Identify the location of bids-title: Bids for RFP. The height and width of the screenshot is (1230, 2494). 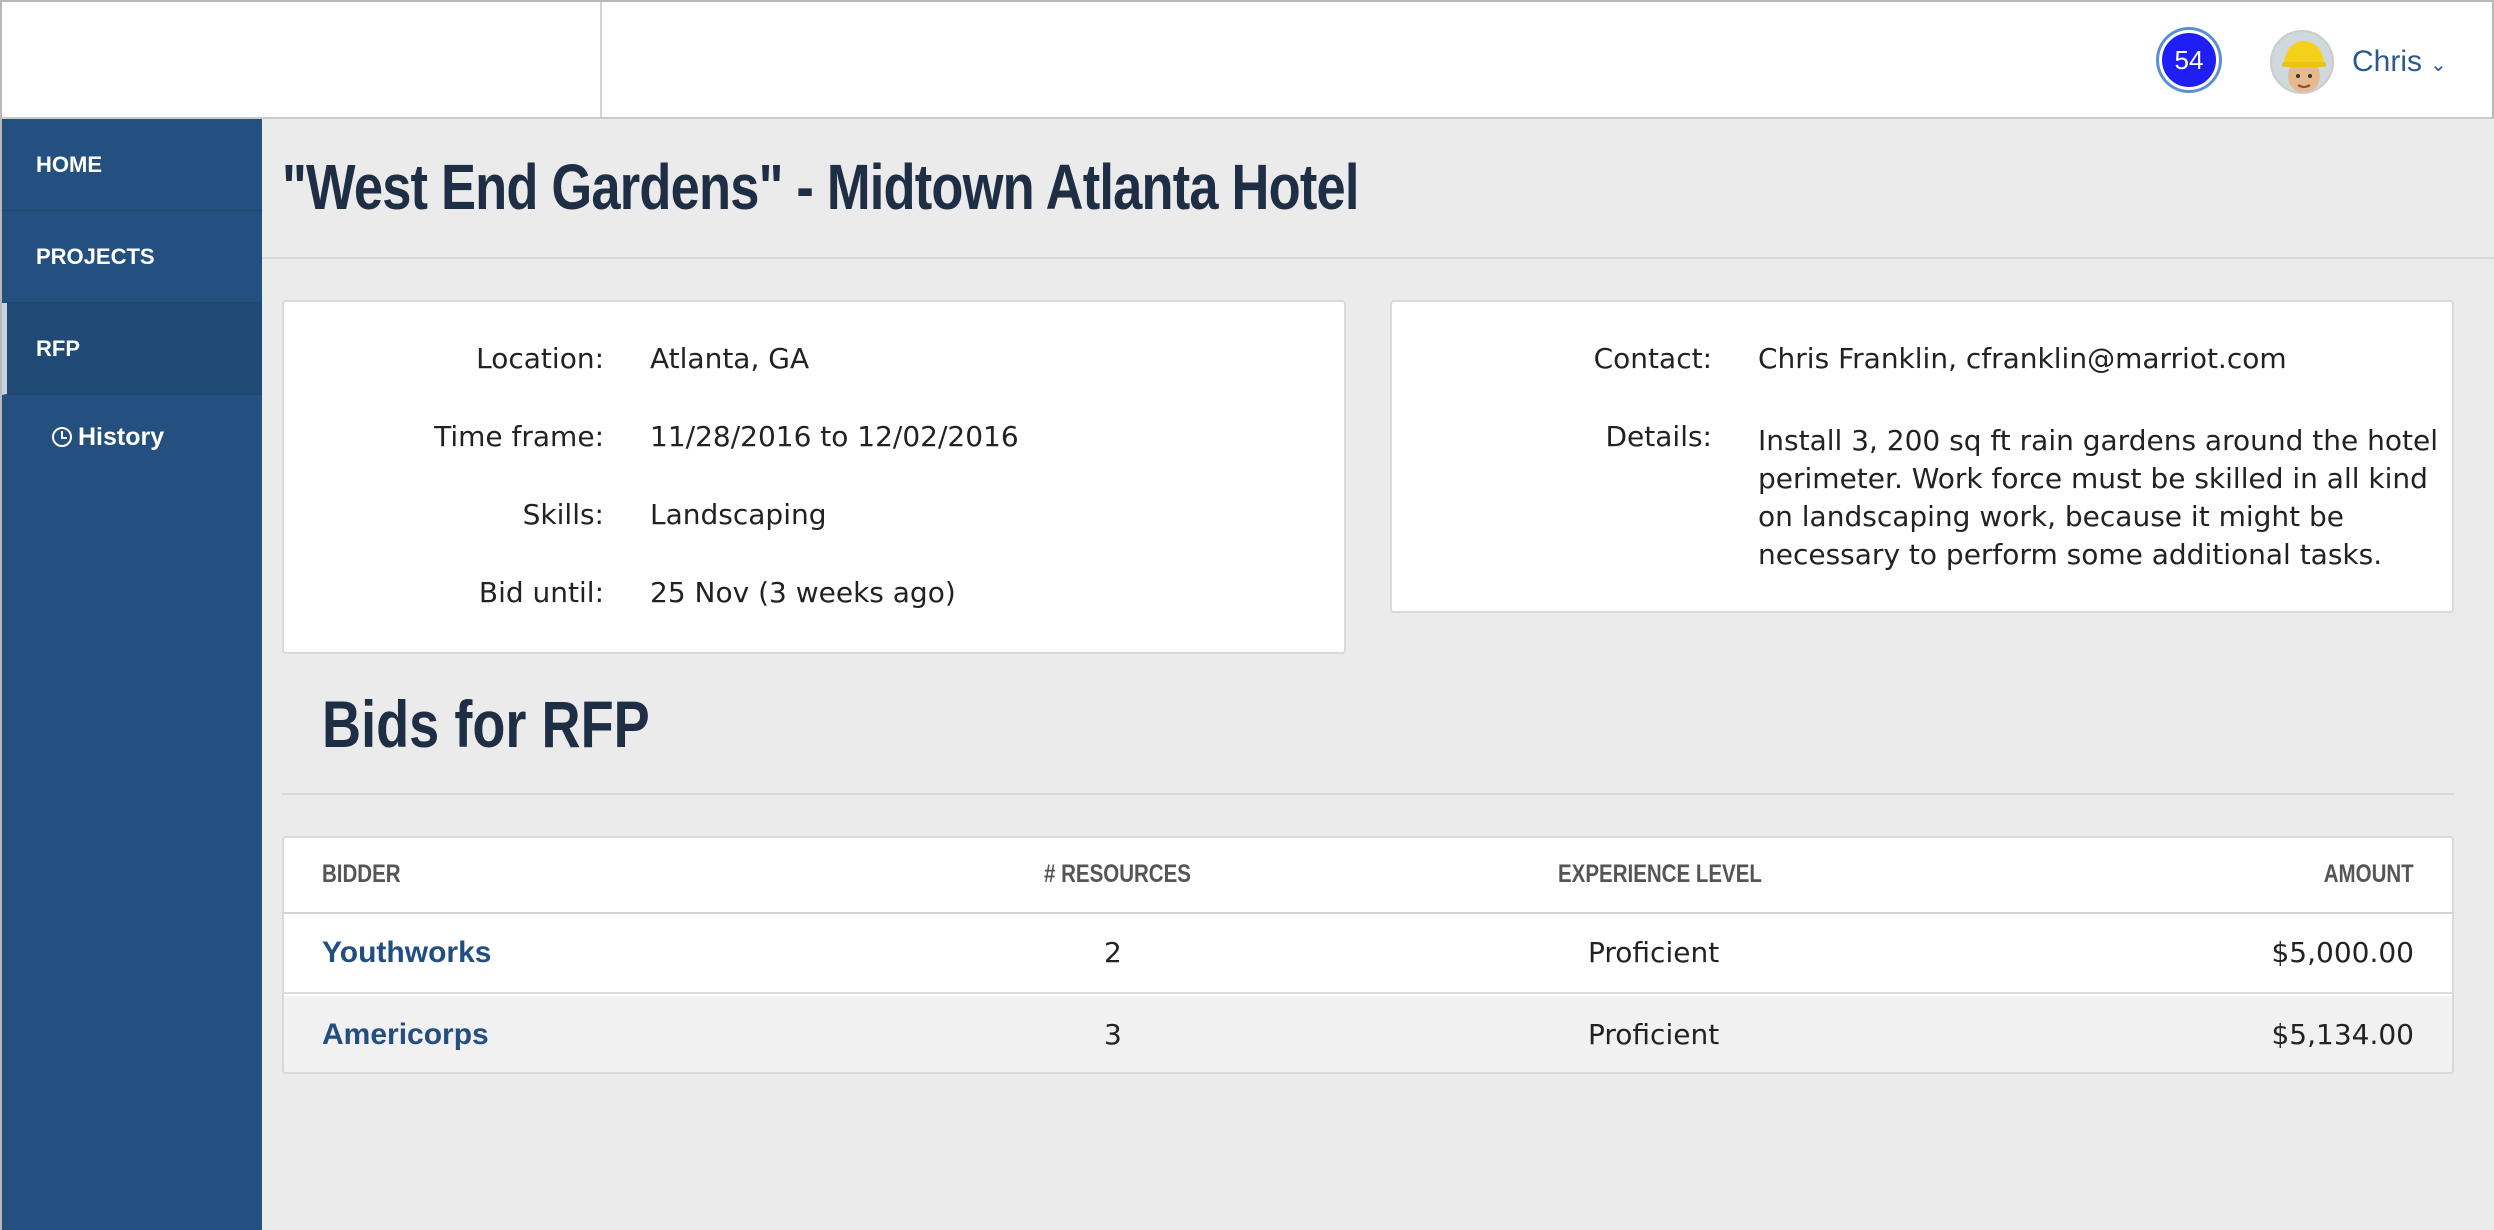
(486, 724).